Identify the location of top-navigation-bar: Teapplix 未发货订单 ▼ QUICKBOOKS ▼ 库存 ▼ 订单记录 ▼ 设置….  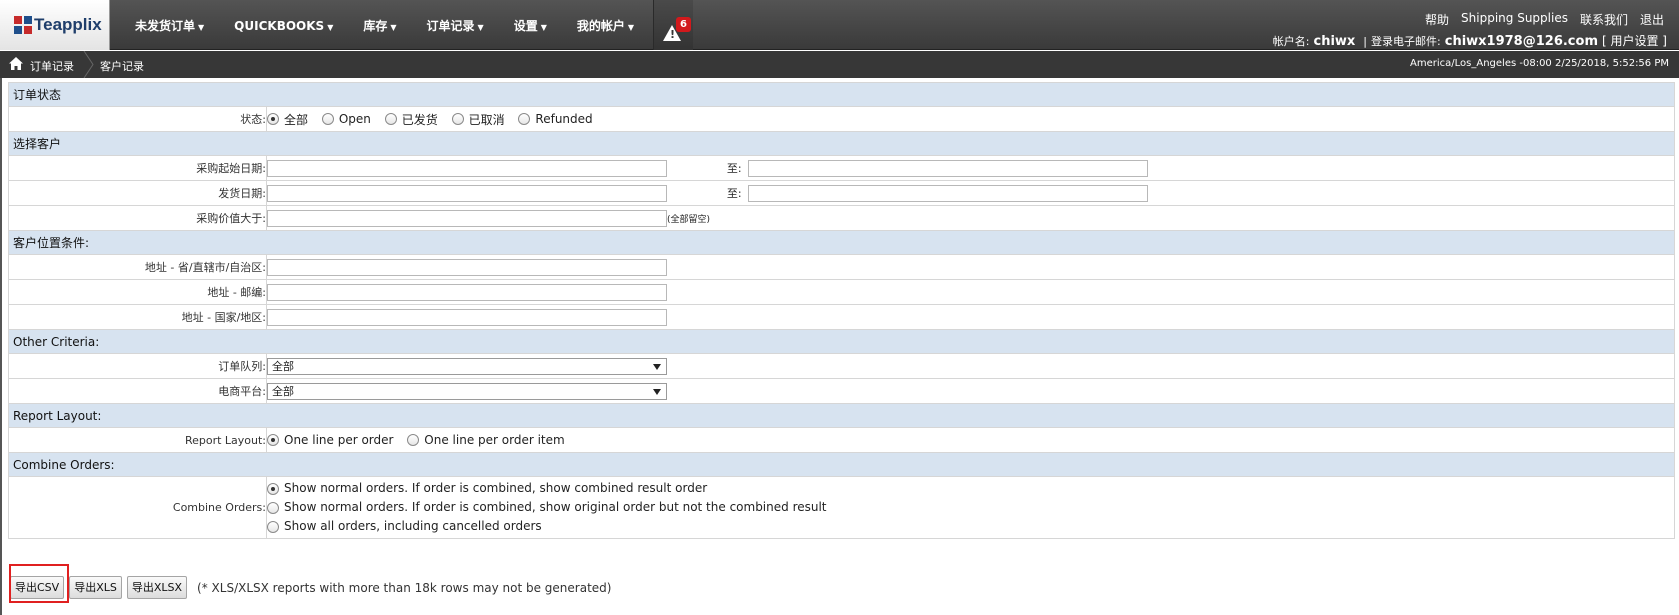
(839, 25).